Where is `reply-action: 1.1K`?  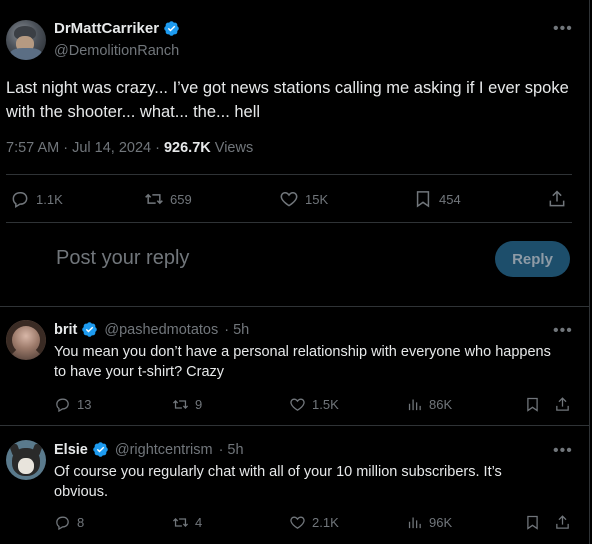
reply-action: 1.1K is located at coordinates (36, 199).